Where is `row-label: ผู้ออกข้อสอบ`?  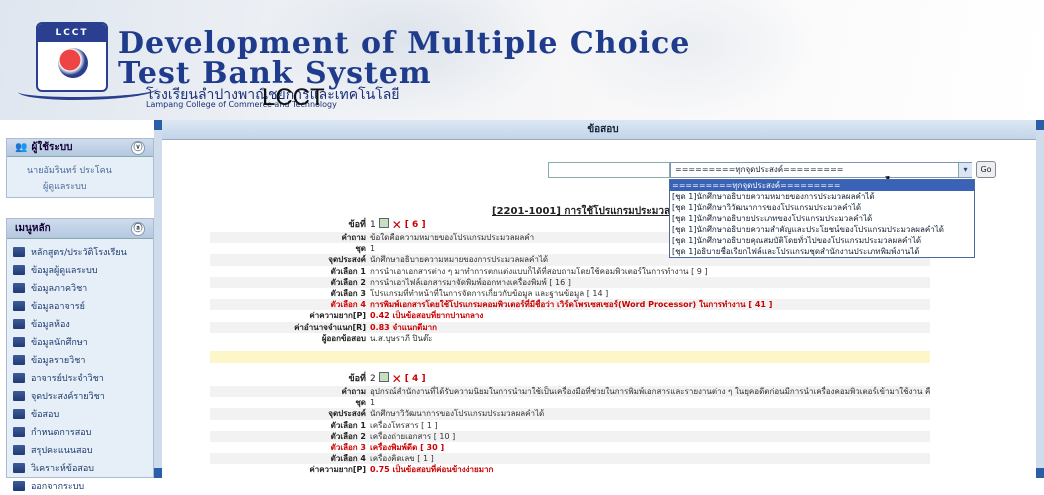 row-label: ผู้ออกข้อสอบ is located at coordinates (343, 338).